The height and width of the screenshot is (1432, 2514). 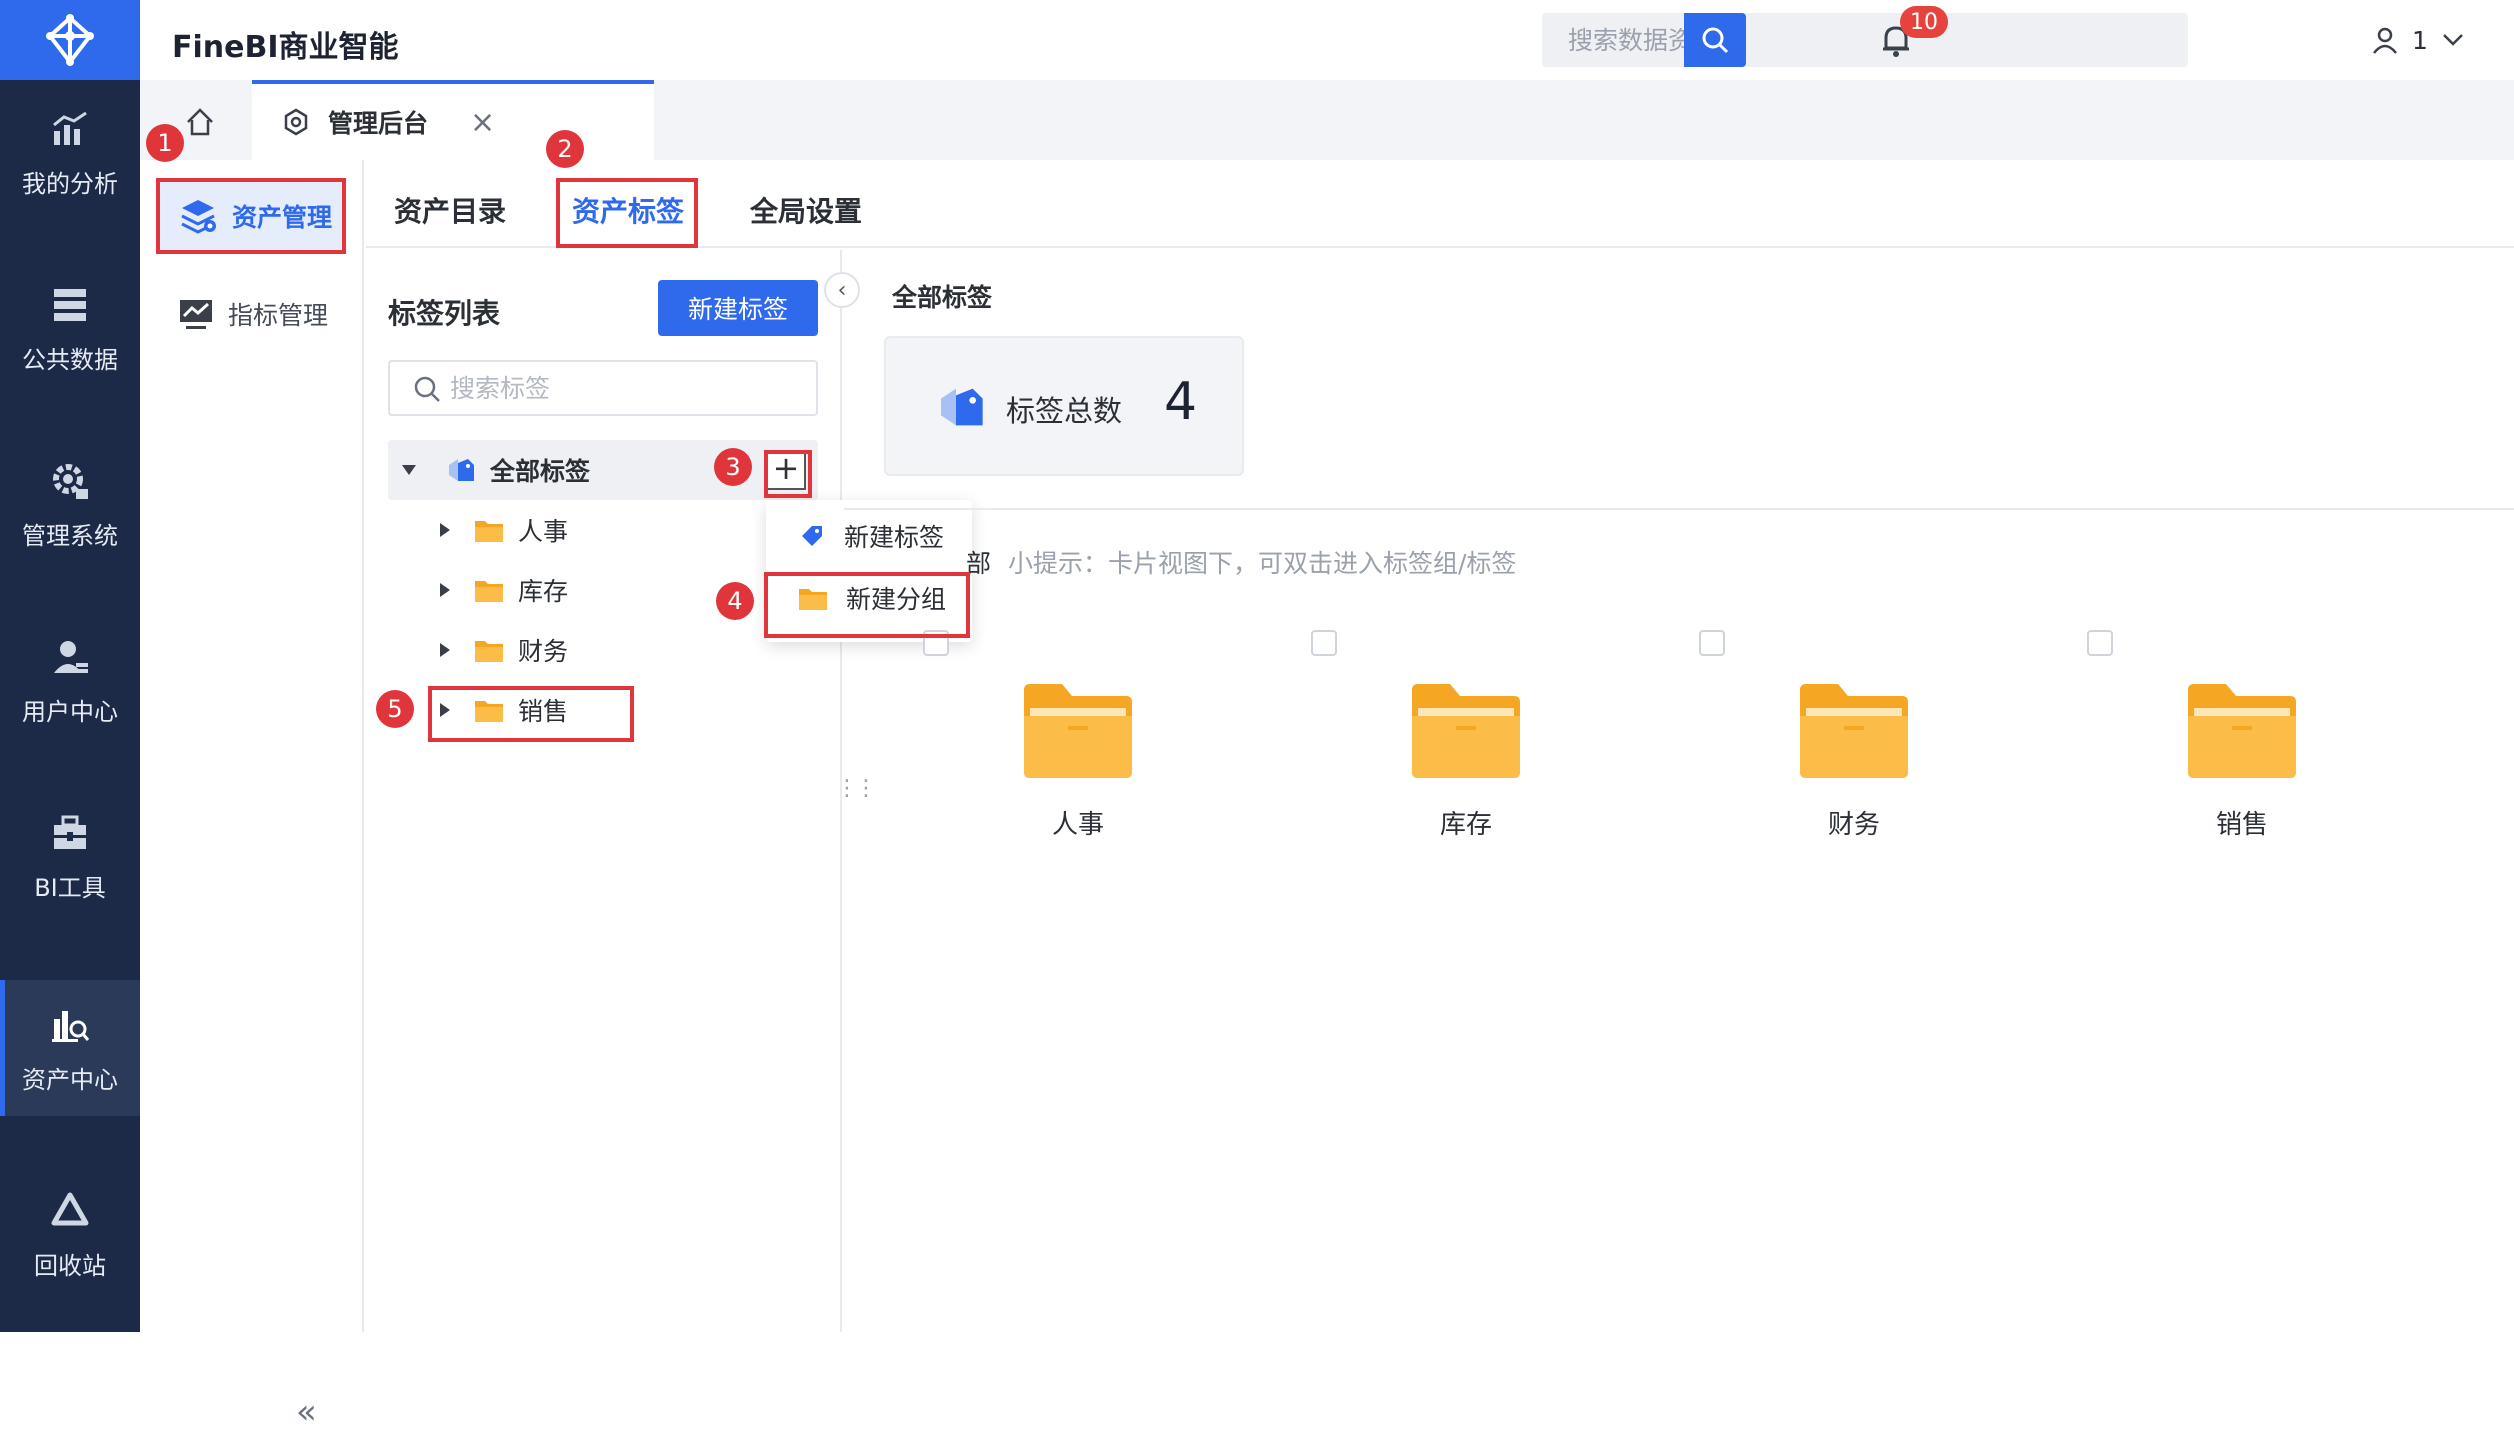 What do you see at coordinates (200, 122) in the screenshot?
I see `home-icon` at bounding box center [200, 122].